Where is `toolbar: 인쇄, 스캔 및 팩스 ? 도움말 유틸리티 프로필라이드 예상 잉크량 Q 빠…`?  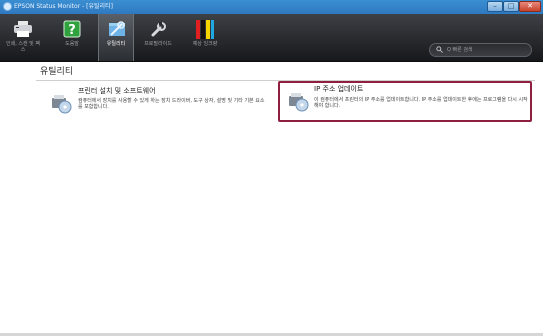
toolbar: 인쇄, 스캔 및 팩스 ? 도움말 유틸리티 프로필라이드 예상 잉크량 Q 빠… is located at coordinates (271, 38).